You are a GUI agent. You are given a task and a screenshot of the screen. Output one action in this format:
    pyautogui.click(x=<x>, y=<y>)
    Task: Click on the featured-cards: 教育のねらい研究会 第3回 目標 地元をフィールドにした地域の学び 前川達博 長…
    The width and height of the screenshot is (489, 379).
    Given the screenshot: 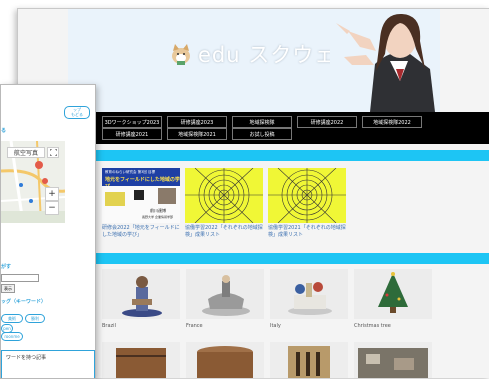 What is the action you would take?
    pyautogui.click(x=224, y=203)
    